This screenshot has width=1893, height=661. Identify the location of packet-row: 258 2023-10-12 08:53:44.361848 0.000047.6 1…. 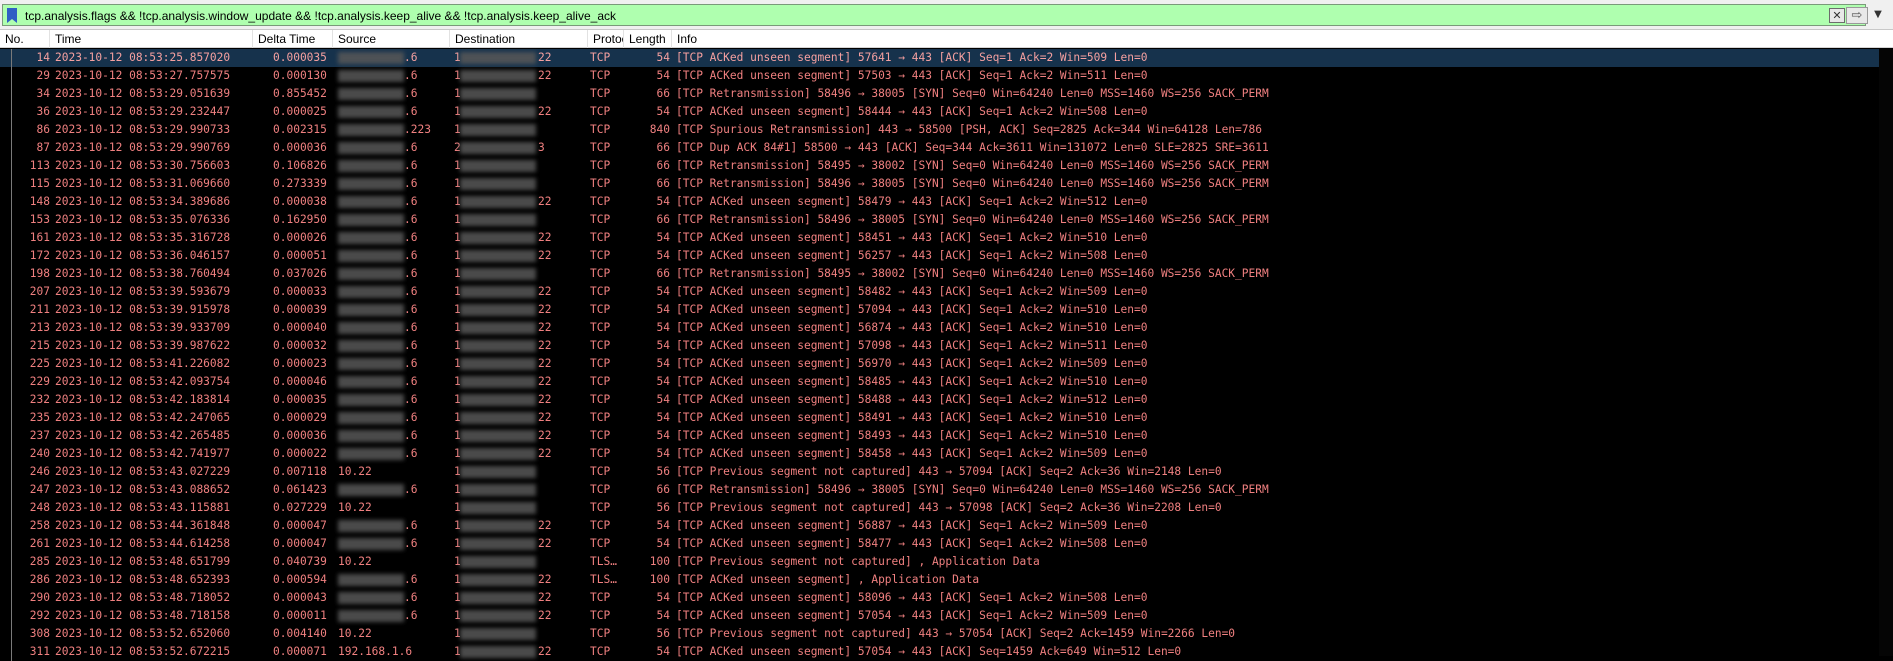
(946, 526).